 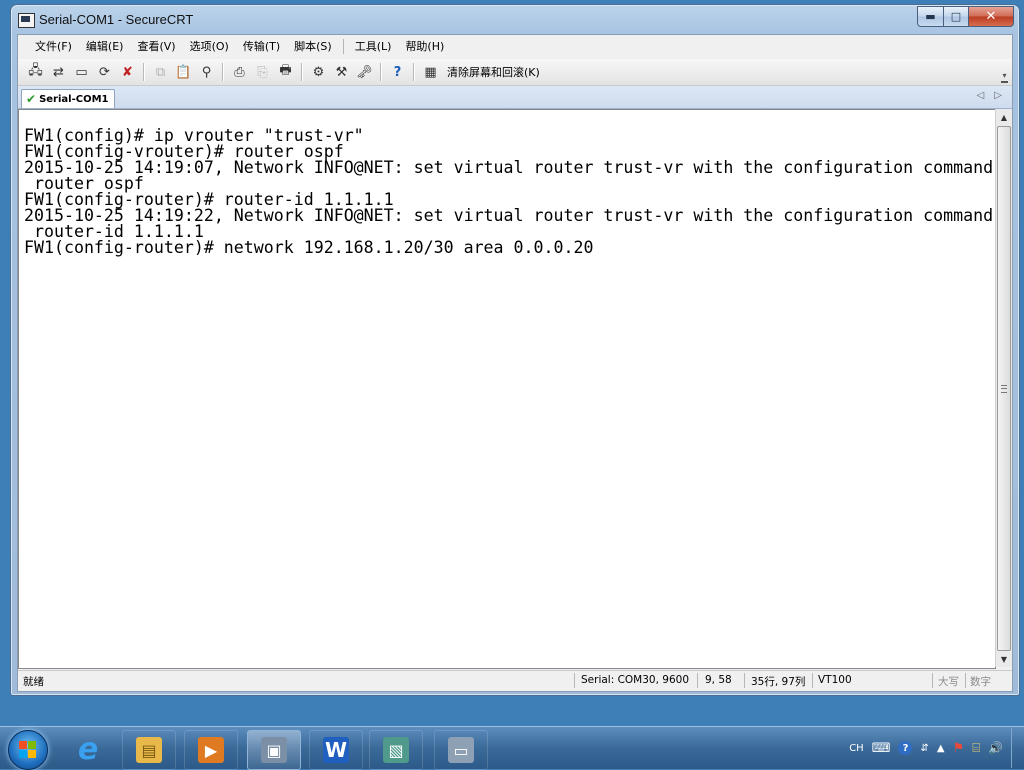 I want to click on print-screen-icon: ⎙, so click(x=239, y=72).